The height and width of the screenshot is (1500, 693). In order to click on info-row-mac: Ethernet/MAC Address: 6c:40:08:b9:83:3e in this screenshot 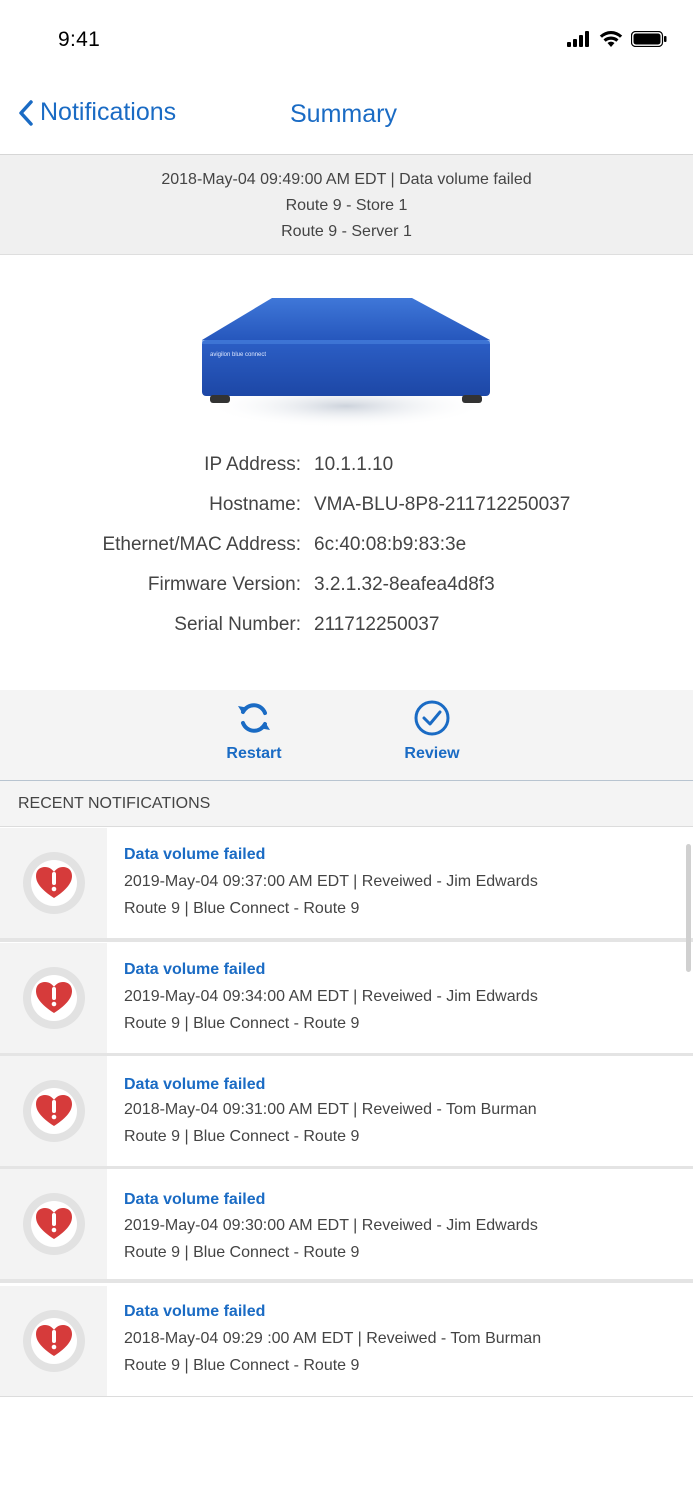, I will do `click(346, 554)`.